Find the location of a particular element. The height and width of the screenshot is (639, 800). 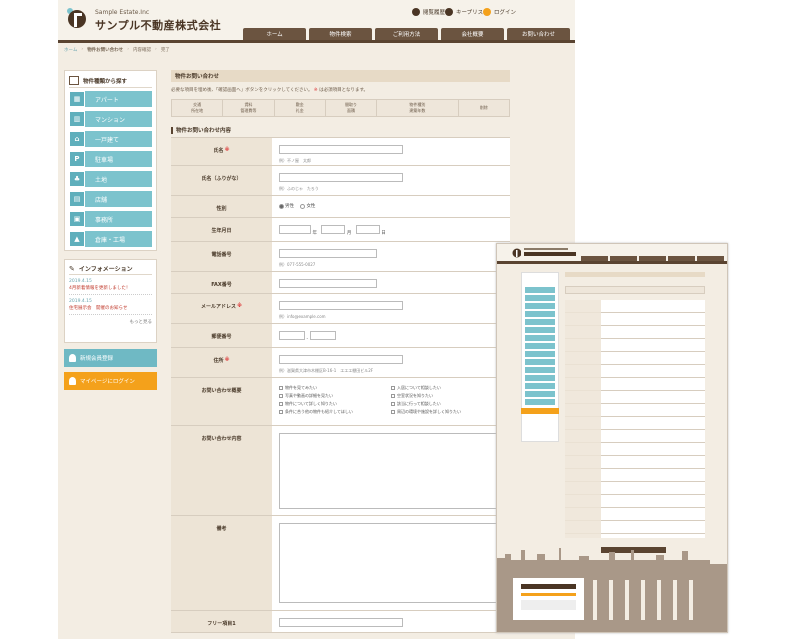

zip1-input is located at coordinates (292, 335).